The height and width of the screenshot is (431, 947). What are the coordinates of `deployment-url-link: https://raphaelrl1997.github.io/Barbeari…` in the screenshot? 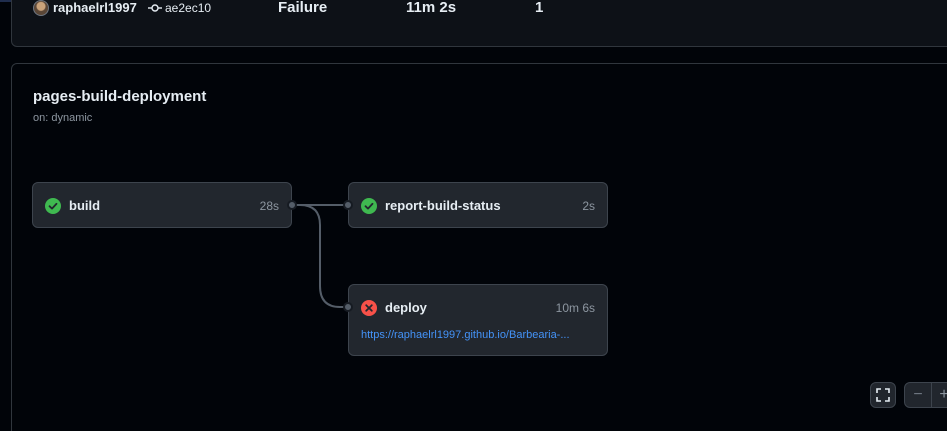 It's located at (477, 335).